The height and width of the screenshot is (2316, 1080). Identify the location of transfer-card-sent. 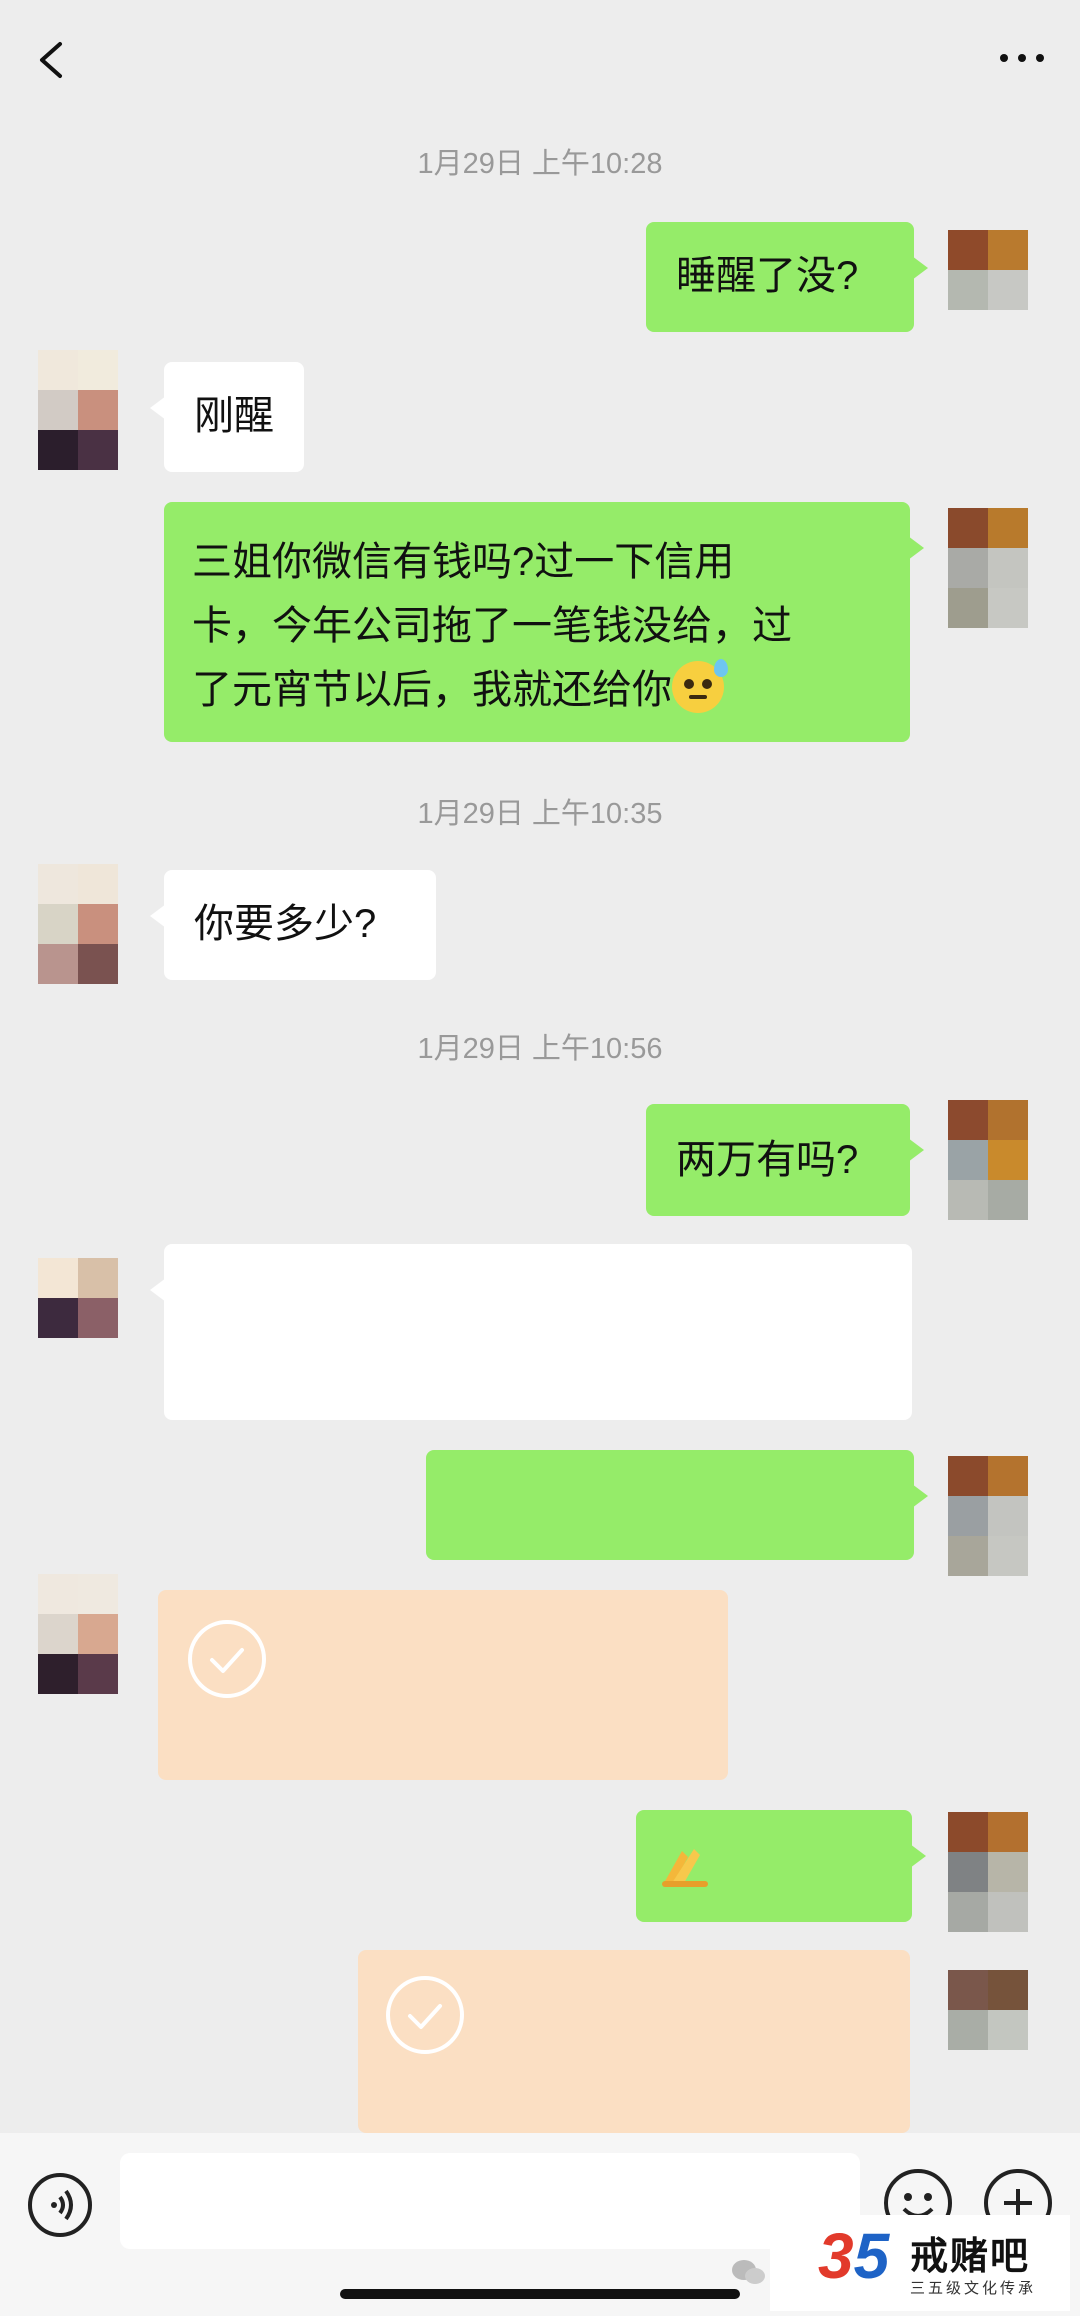
(634, 2041).